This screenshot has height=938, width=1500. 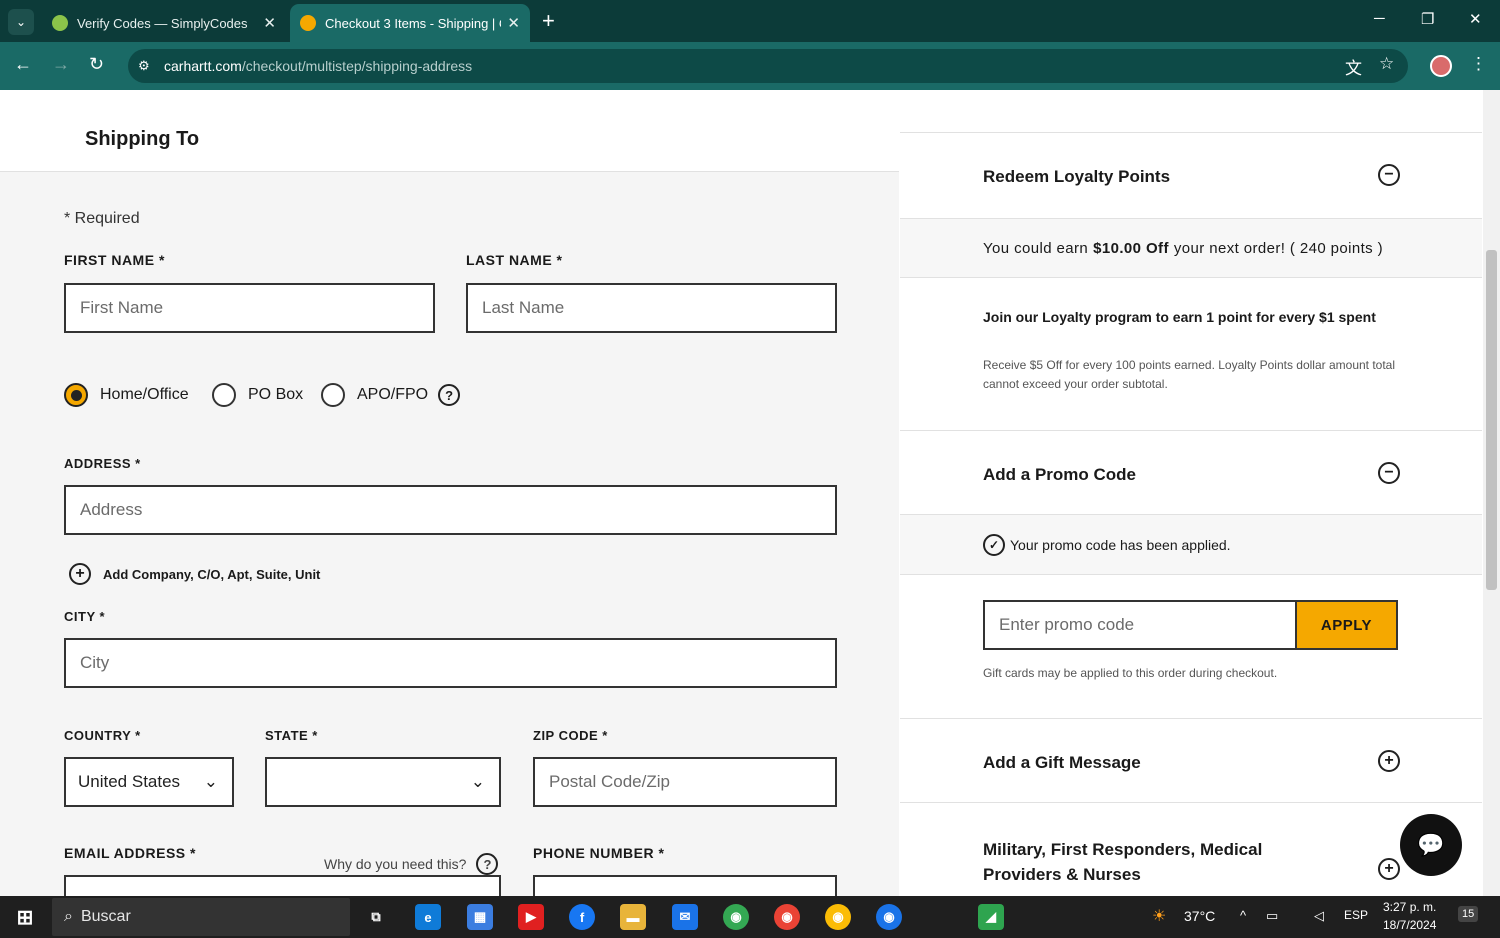 What do you see at coordinates (80, 574) in the screenshot?
I see `plus-circle-icon: +` at bounding box center [80, 574].